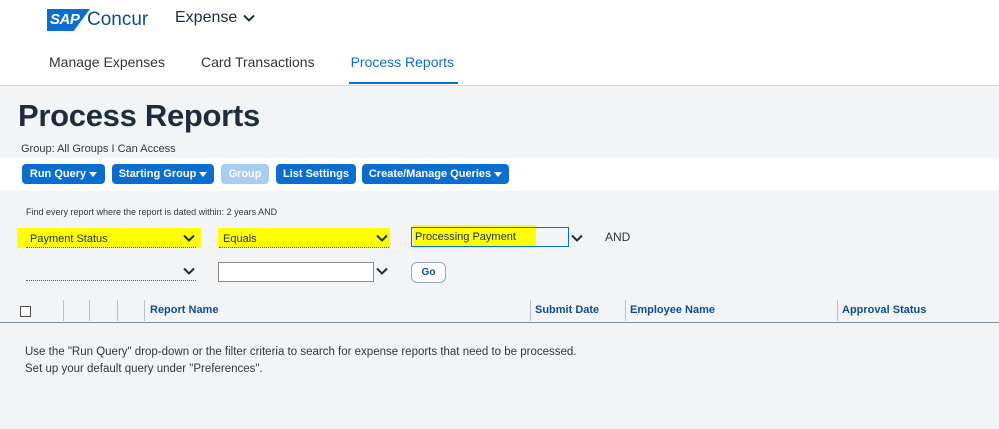  What do you see at coordinates (98, 149) in the screenshot?
I see `group-label: Group: All Groups I Can Access` at bounding box center [98, 149].